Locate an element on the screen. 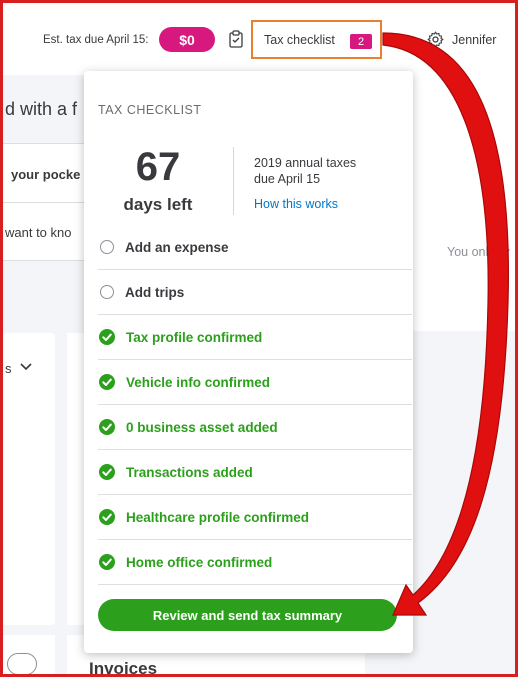  days-left-number: 67 is located at coordinates (158, 167).